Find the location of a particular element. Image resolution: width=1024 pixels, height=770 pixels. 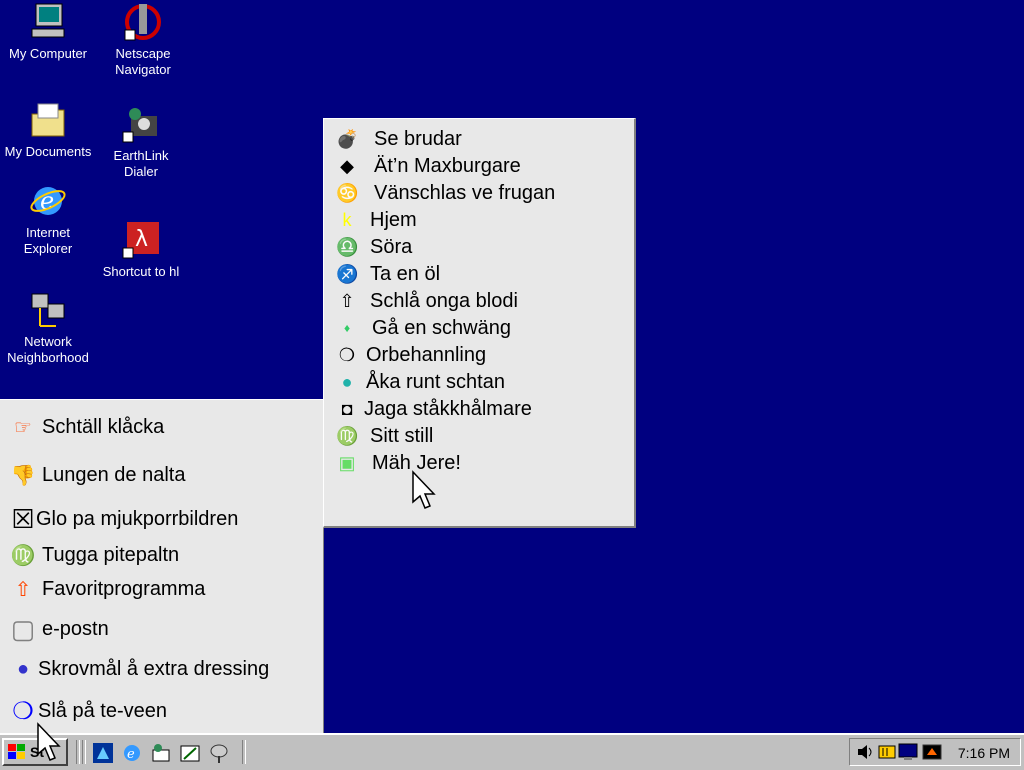

submenu-item: ♍ Sitt still is located at coordinates (384, 436).